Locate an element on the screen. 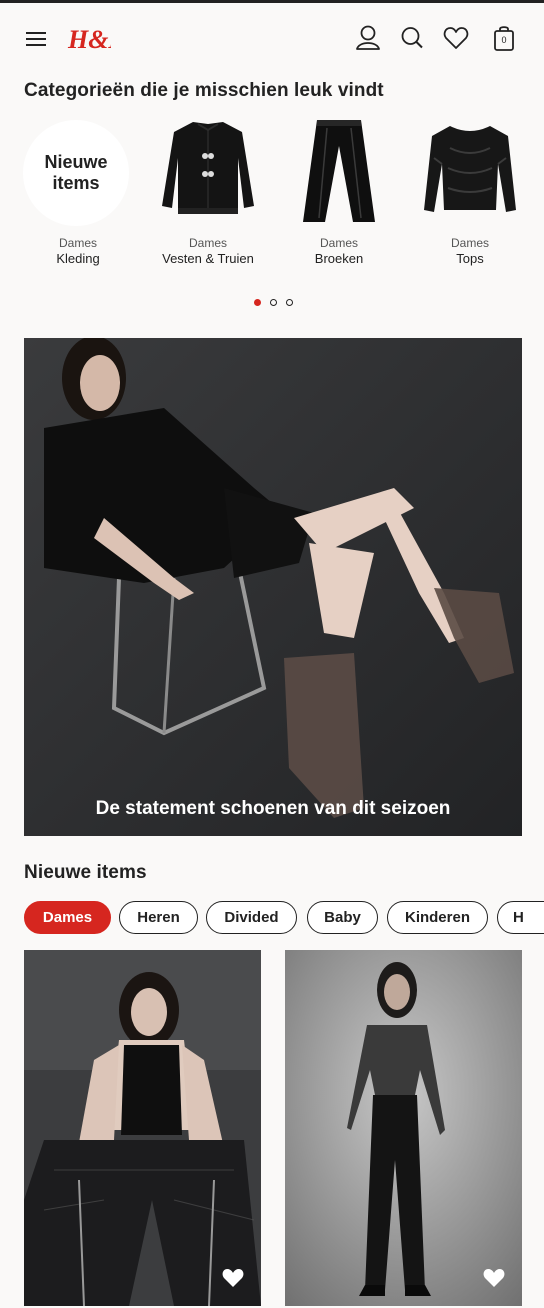 The width and height of the screenshot is (544, 1308). filter-pill-next: H is located at coordinates (520, 917).